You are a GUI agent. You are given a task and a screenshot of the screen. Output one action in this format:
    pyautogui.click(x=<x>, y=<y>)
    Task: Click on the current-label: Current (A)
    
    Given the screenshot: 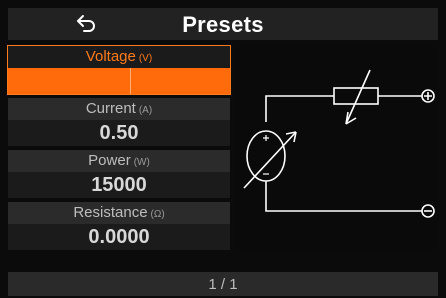 What is the action you would take?
    pyautogui.click(x=119, y=109)
    